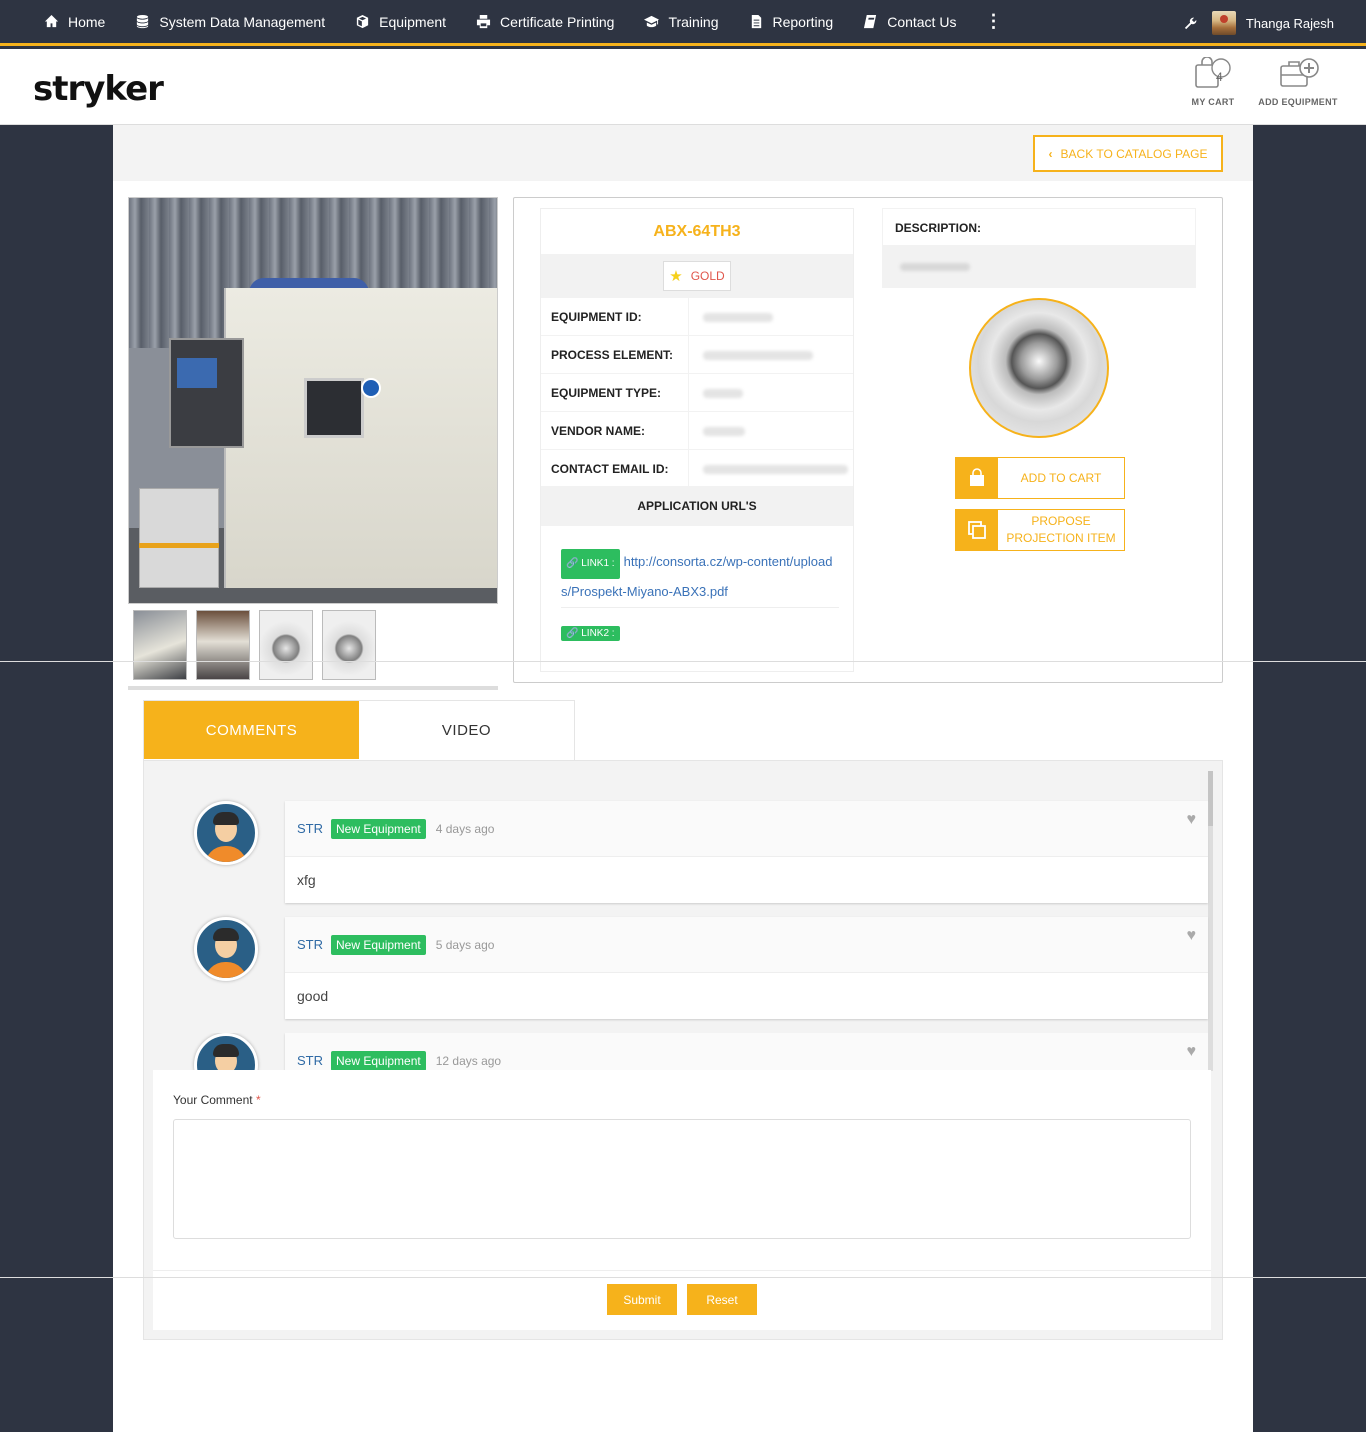 The image size is (1366, 1432). I want to click on database-icon, so click(143, 21).